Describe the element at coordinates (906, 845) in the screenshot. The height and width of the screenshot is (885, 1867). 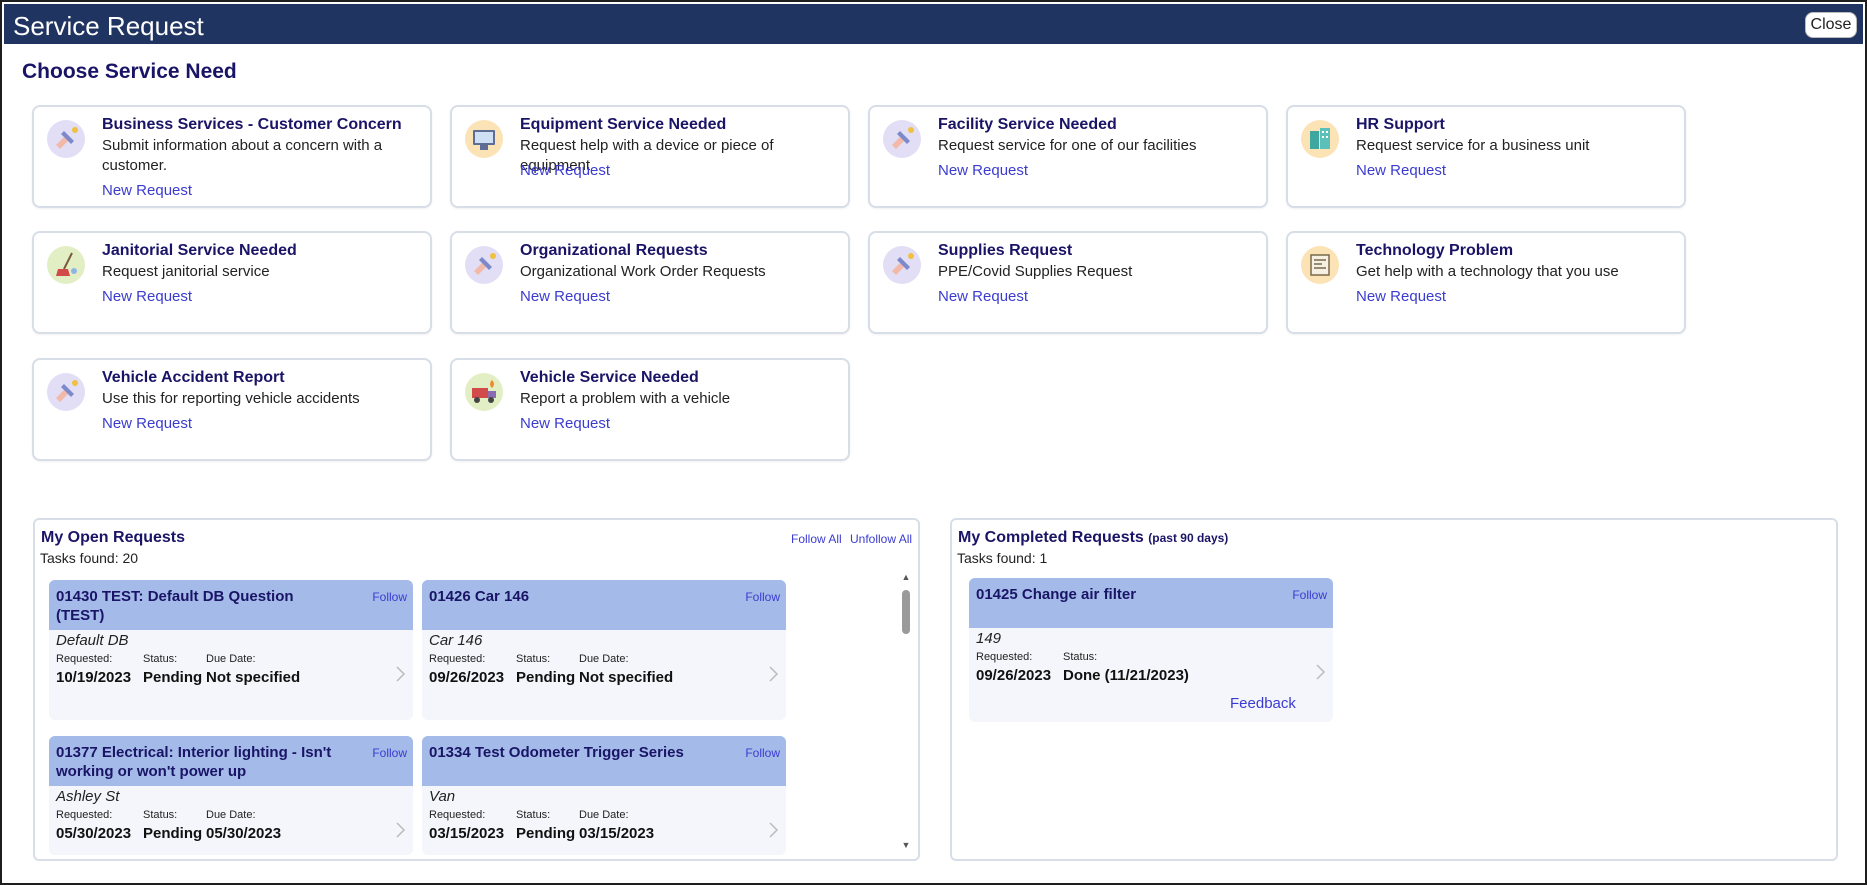
I see `scroll-down-arrow-icon: ▼` at that location.